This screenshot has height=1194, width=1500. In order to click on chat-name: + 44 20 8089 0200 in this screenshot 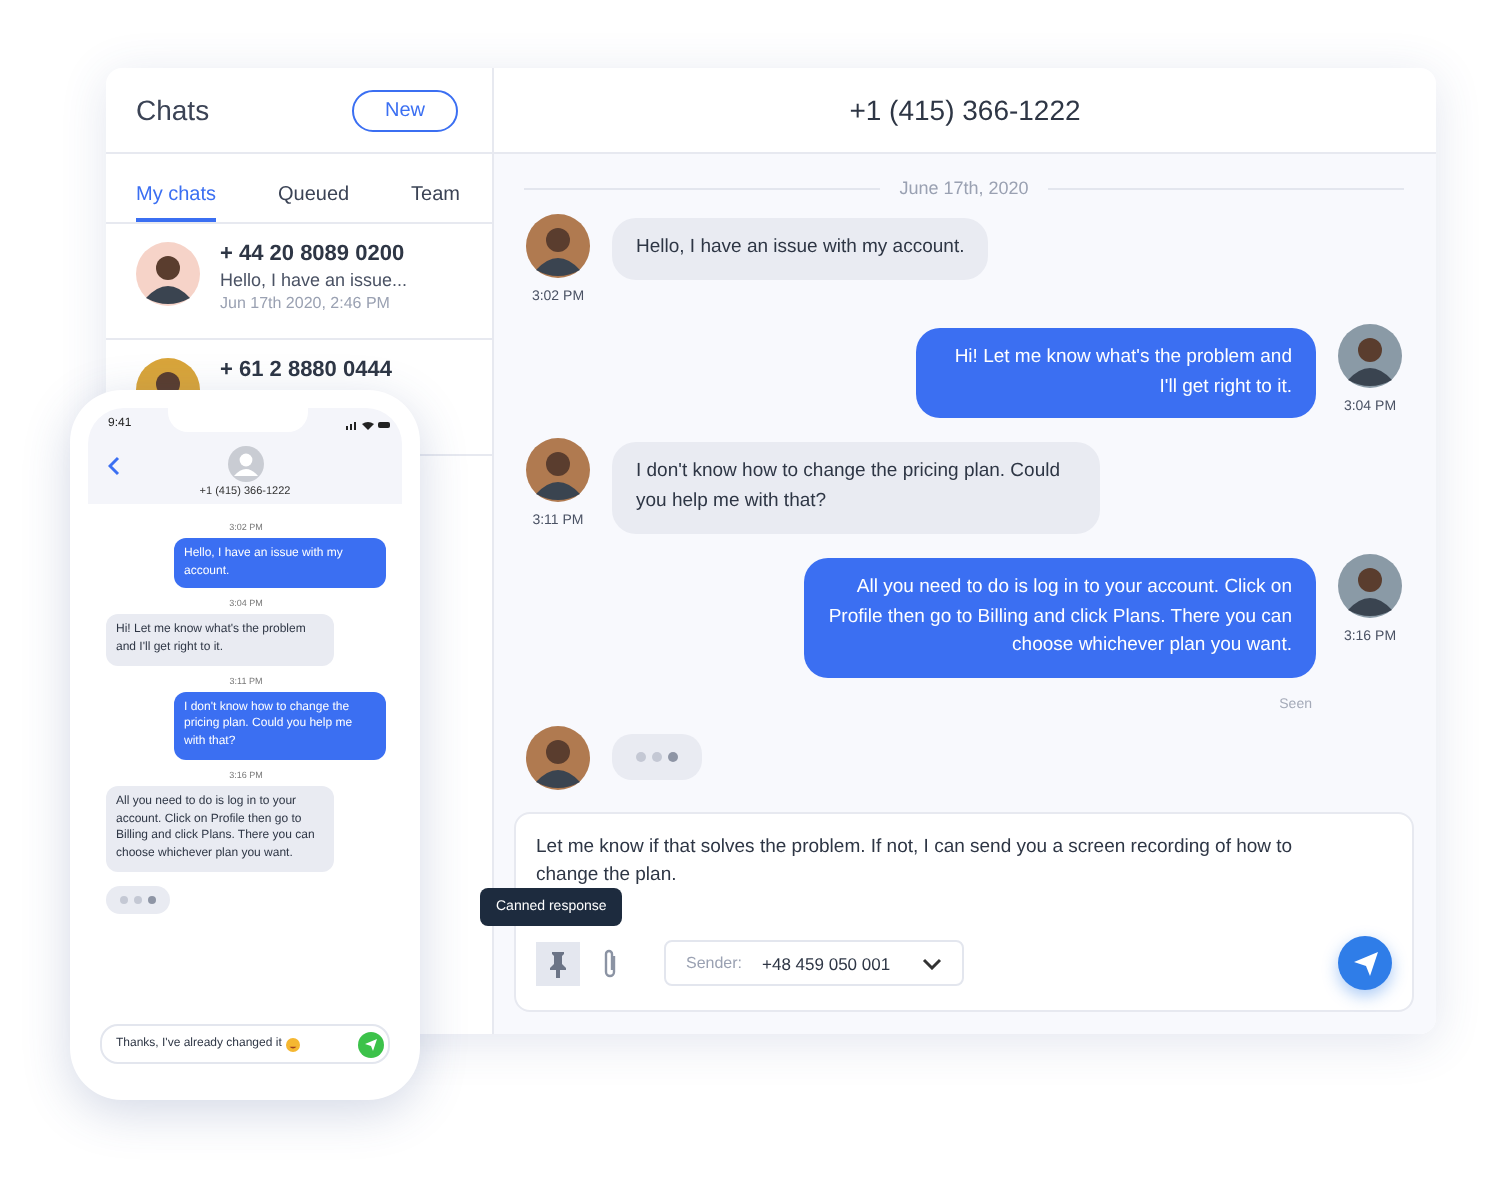, I will do `click(313, 254)`.